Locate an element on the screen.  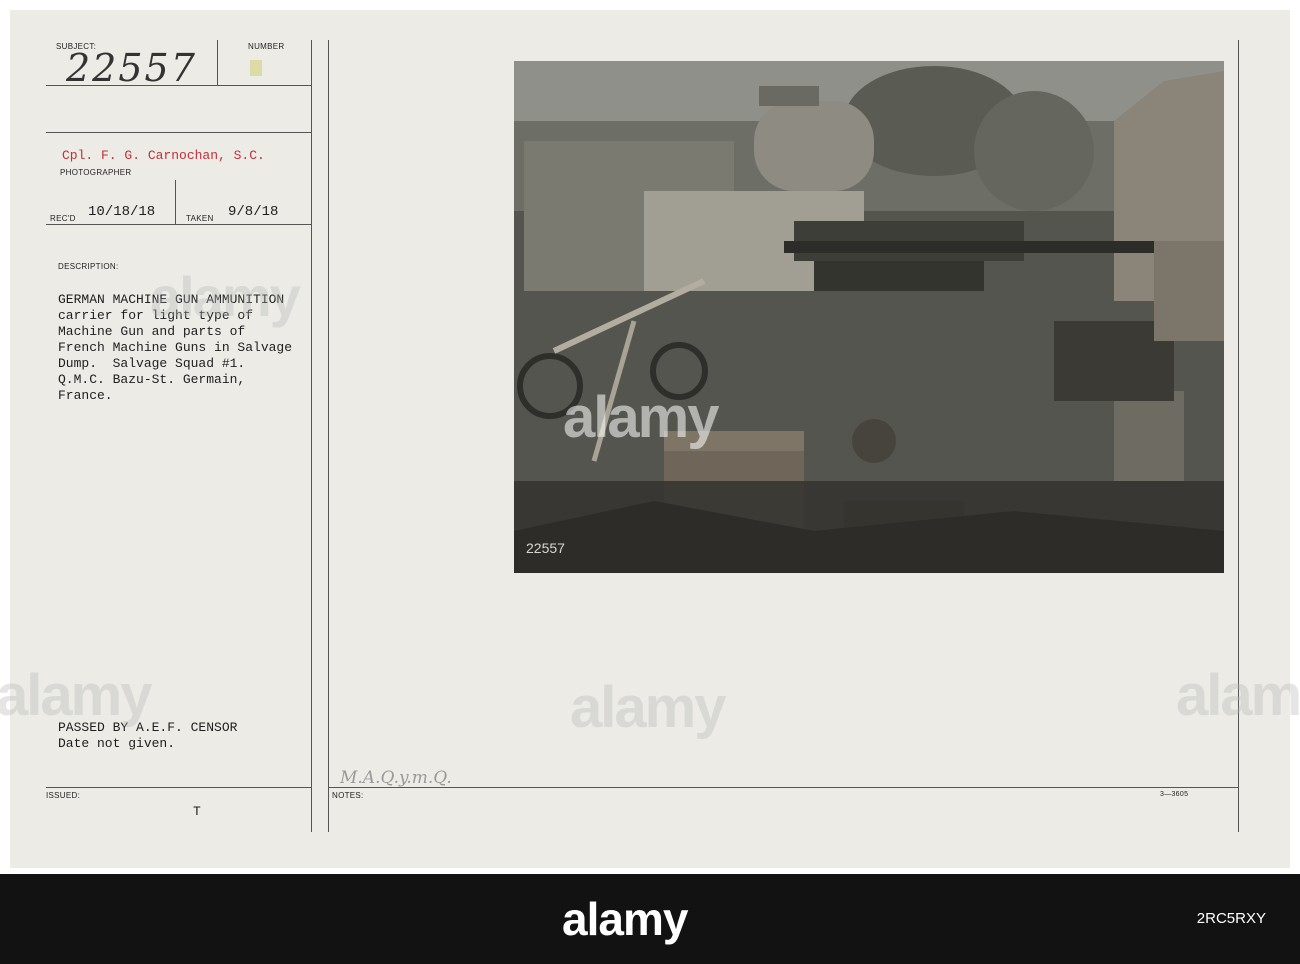
taken-label: TAKEN is located at coordinates (200, 218).